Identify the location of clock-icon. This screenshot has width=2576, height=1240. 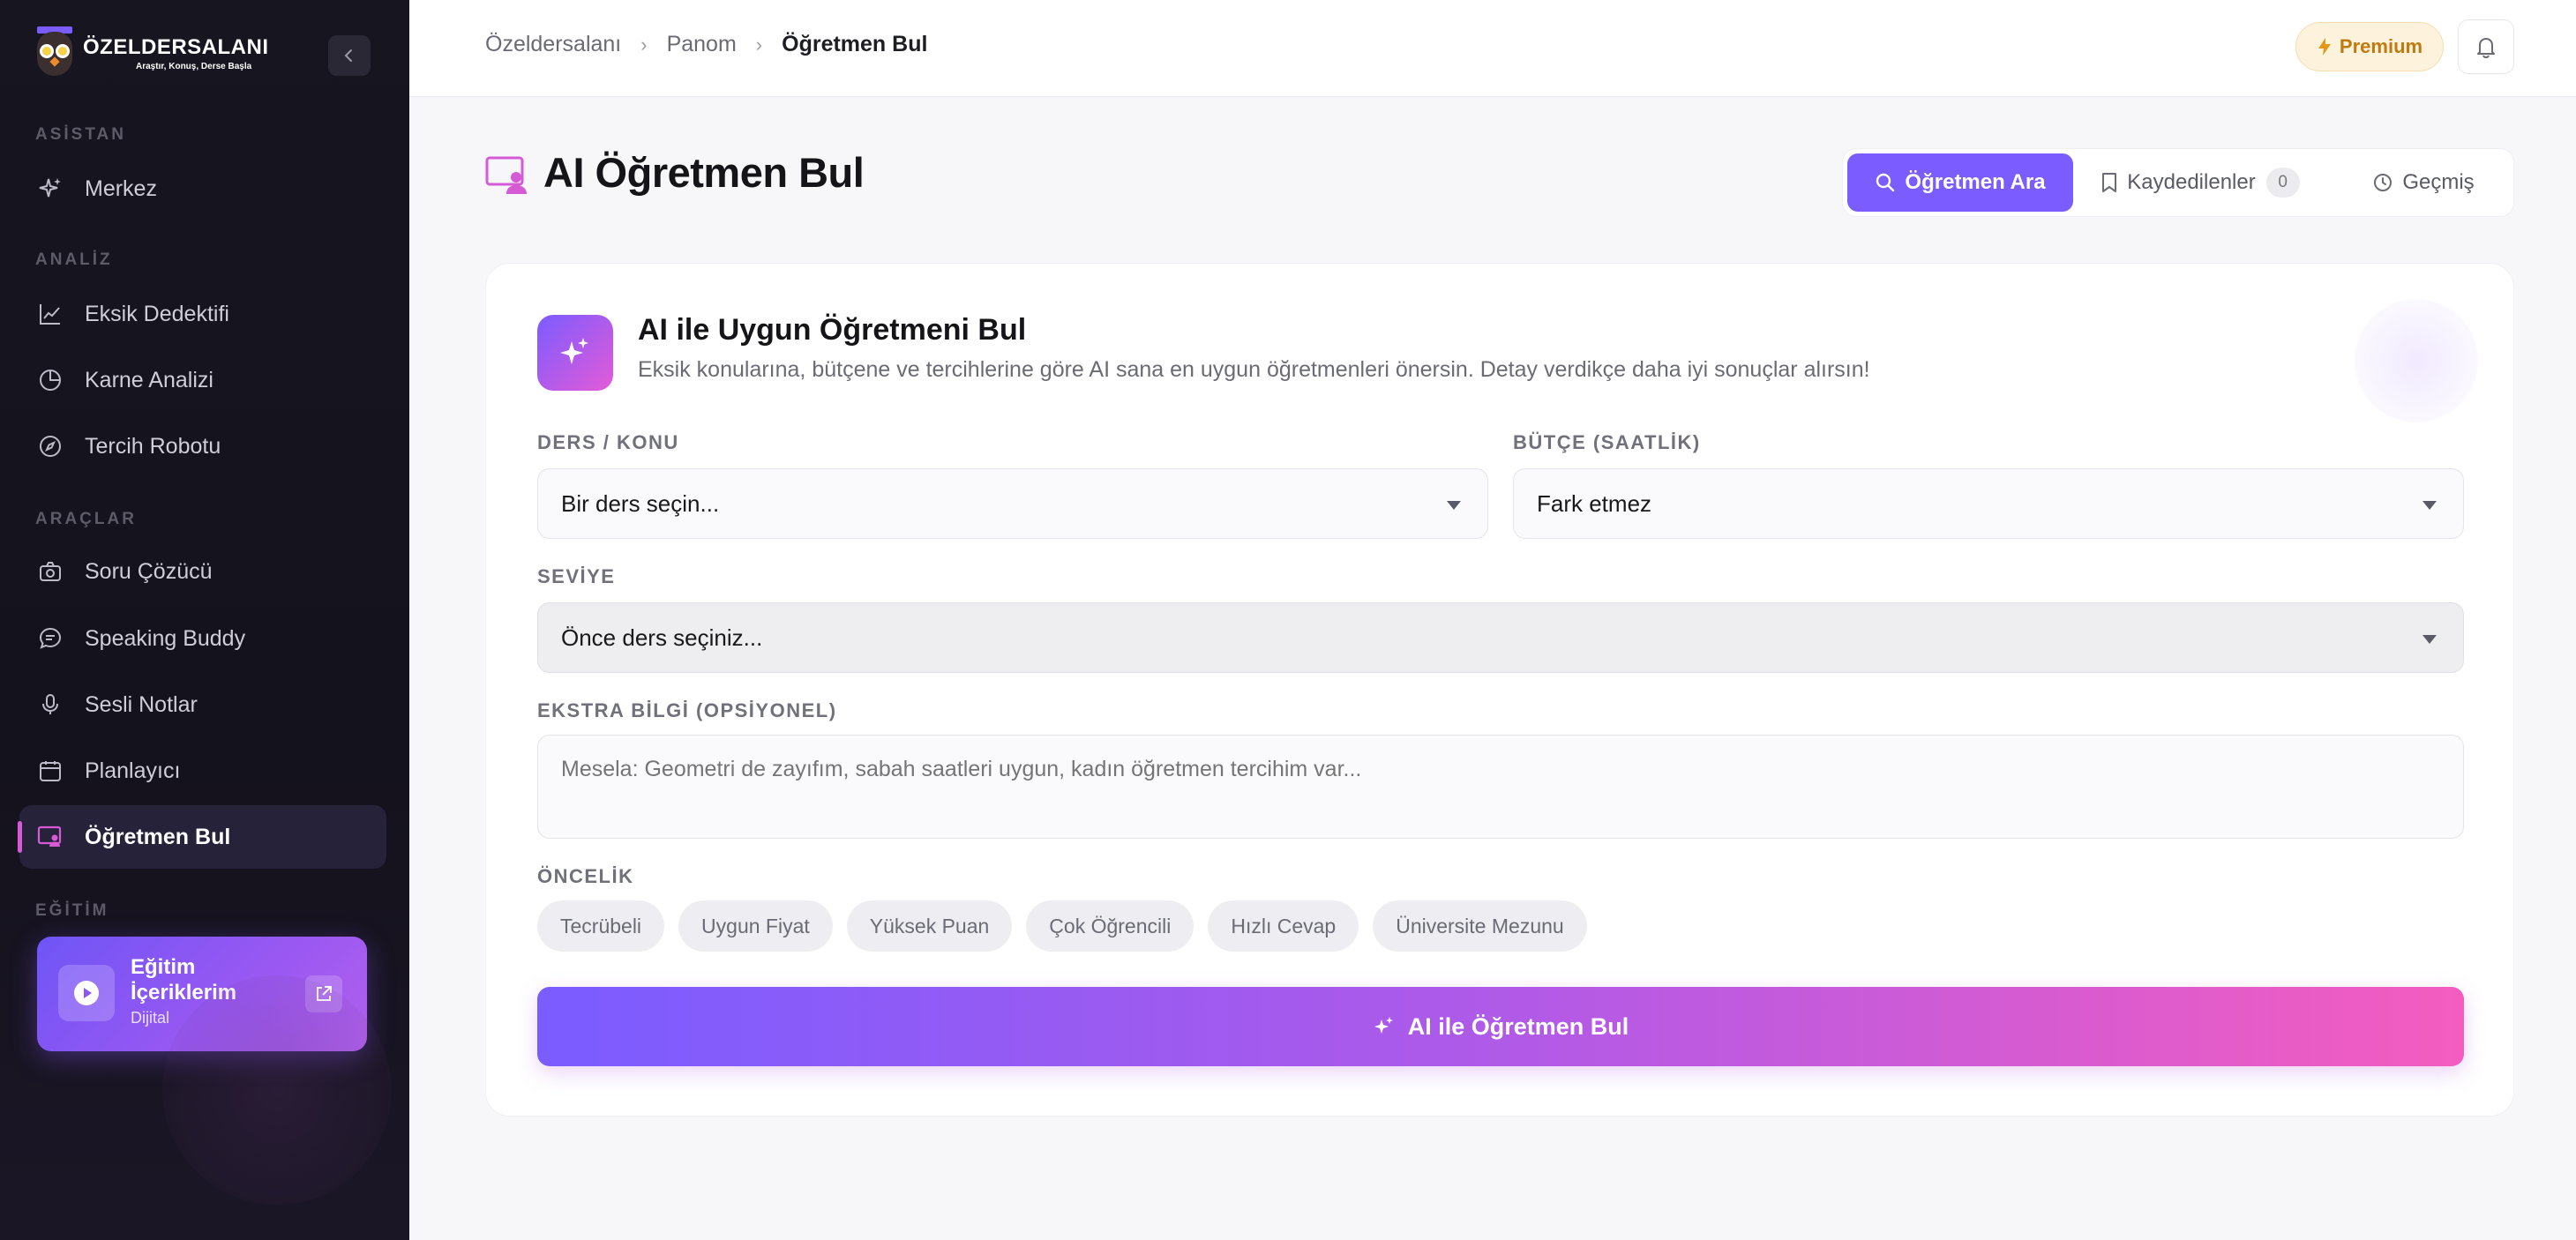
(2384, 182).